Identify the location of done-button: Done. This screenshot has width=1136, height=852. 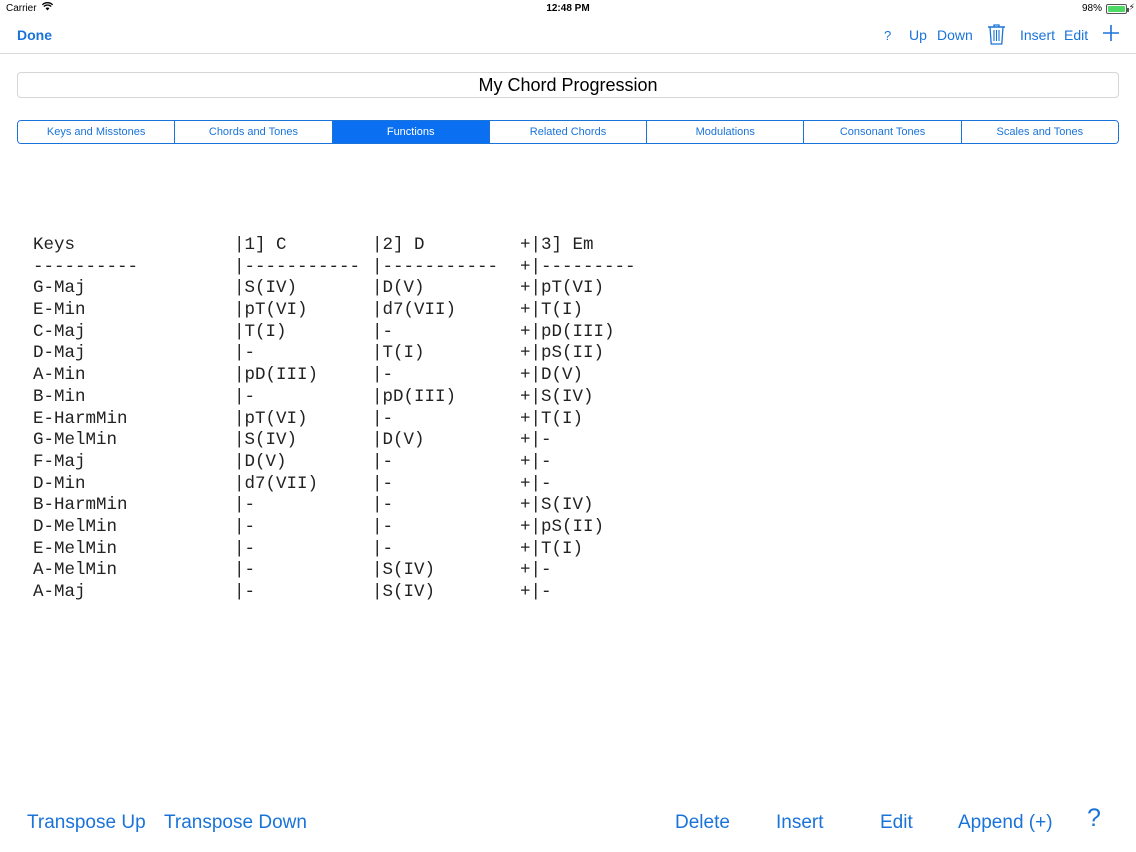
(34, 35).